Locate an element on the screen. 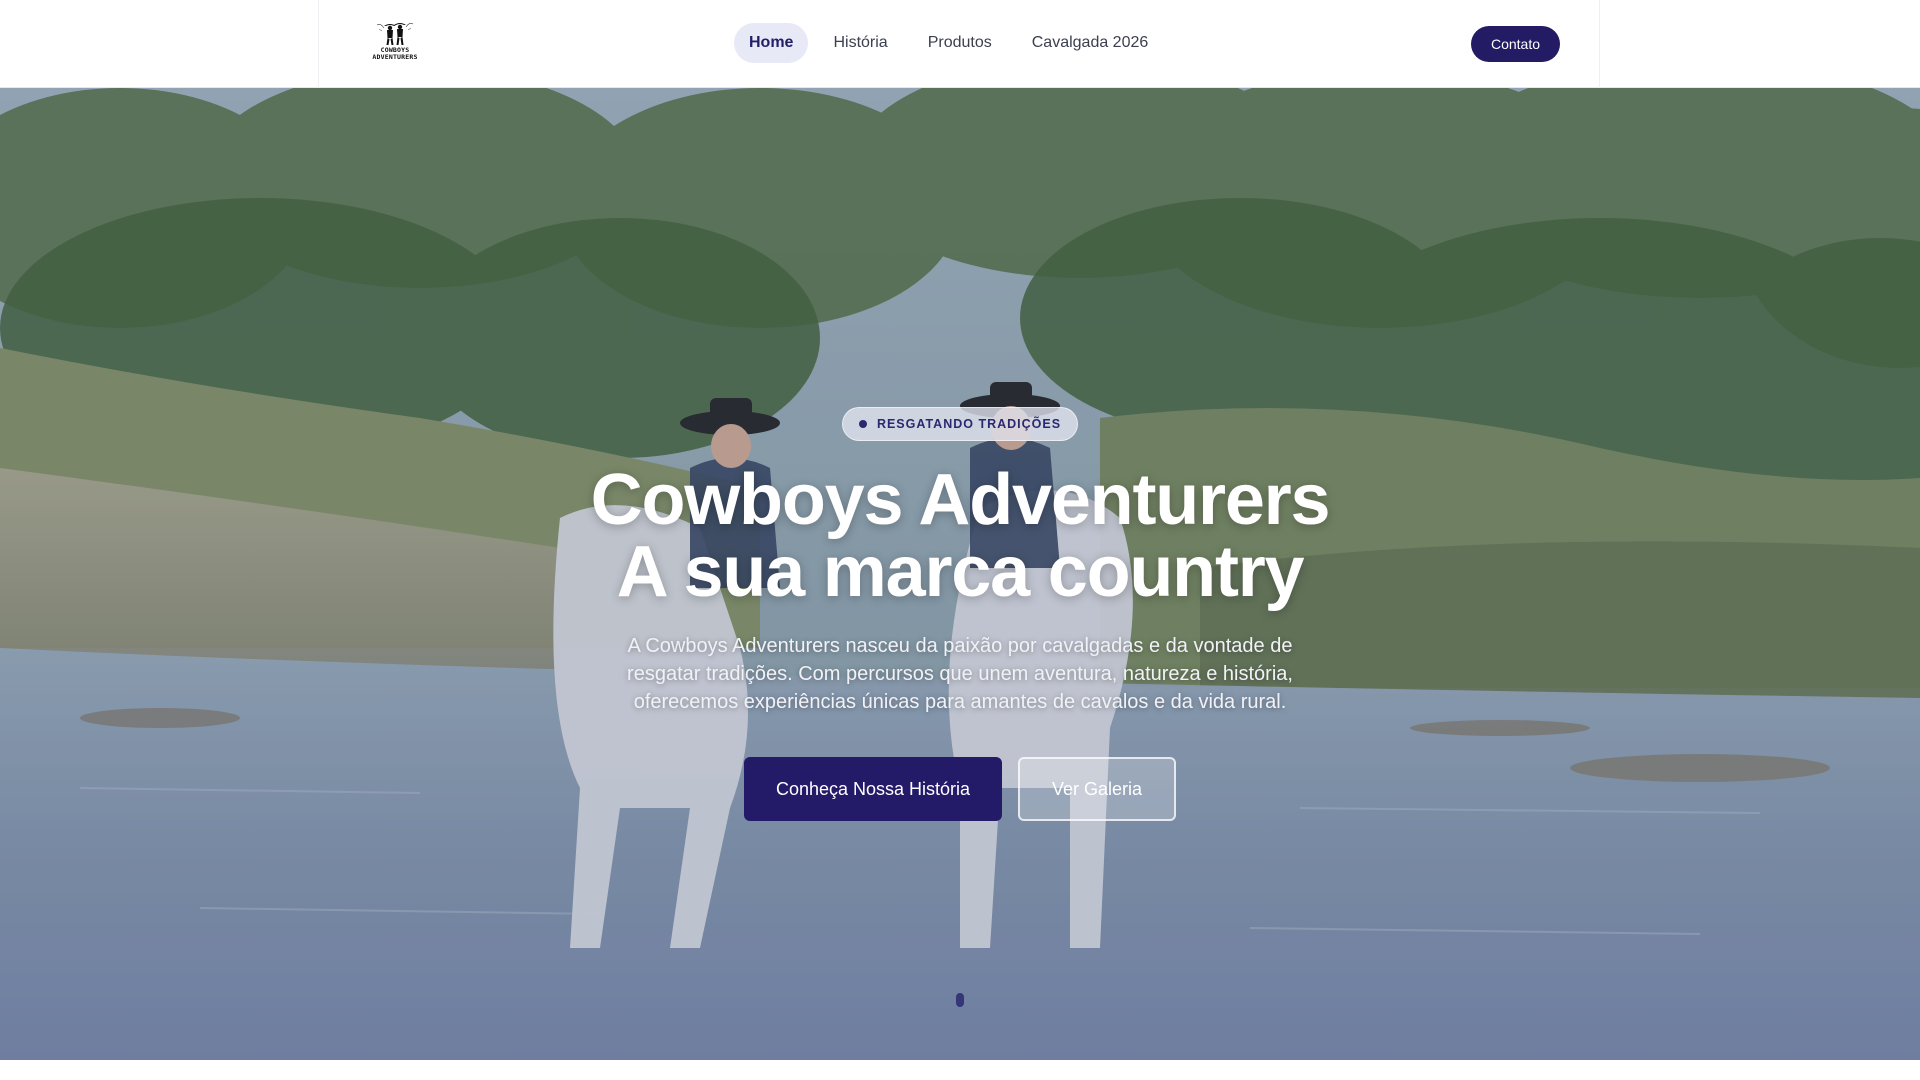 The height and width of the screenshot is (1080, 1920). nav-item-historia: História is located at coordinates (860, 43).